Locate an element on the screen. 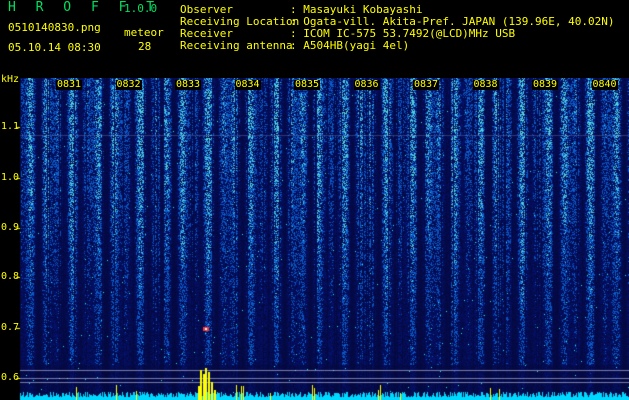  timestamp: 05.10.14 08:30 is located at coordinates (54, 47).